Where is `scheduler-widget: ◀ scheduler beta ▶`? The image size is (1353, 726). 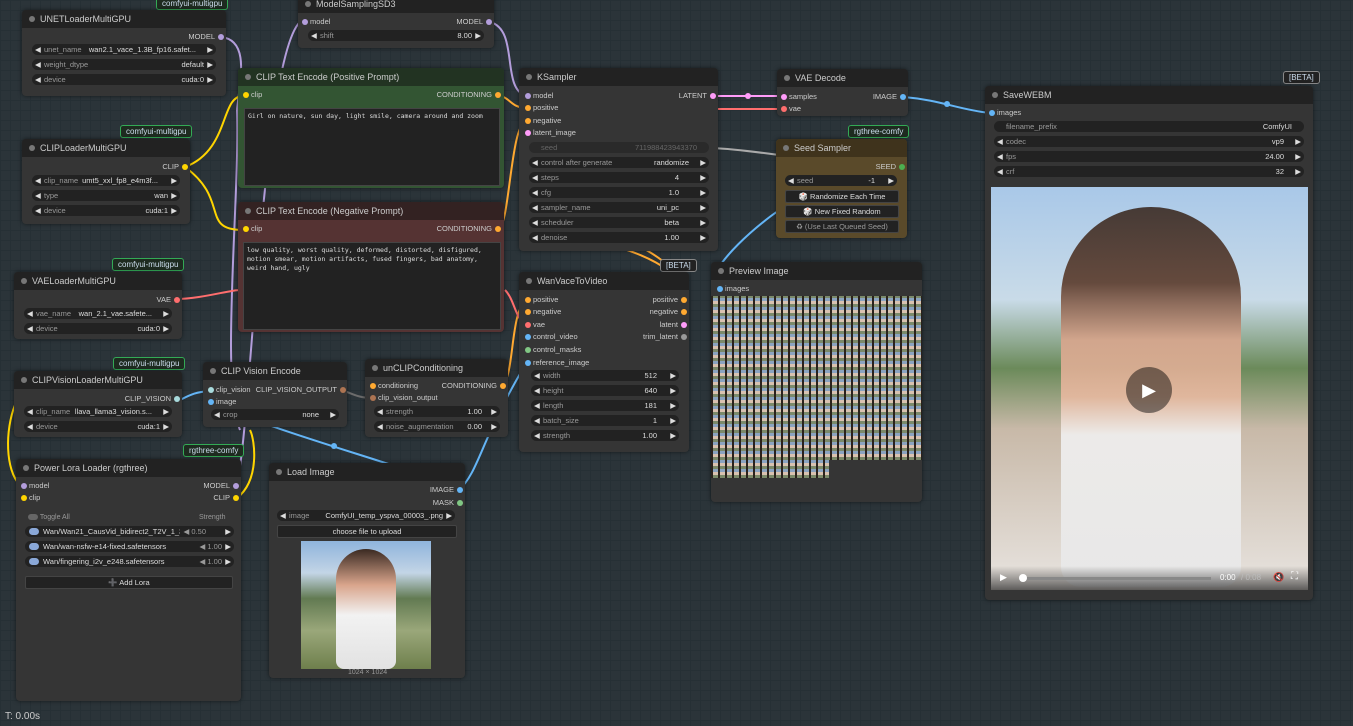
scheduler-widget: ◀ scheduler beta ▶ is located at coordinates (619, 222).